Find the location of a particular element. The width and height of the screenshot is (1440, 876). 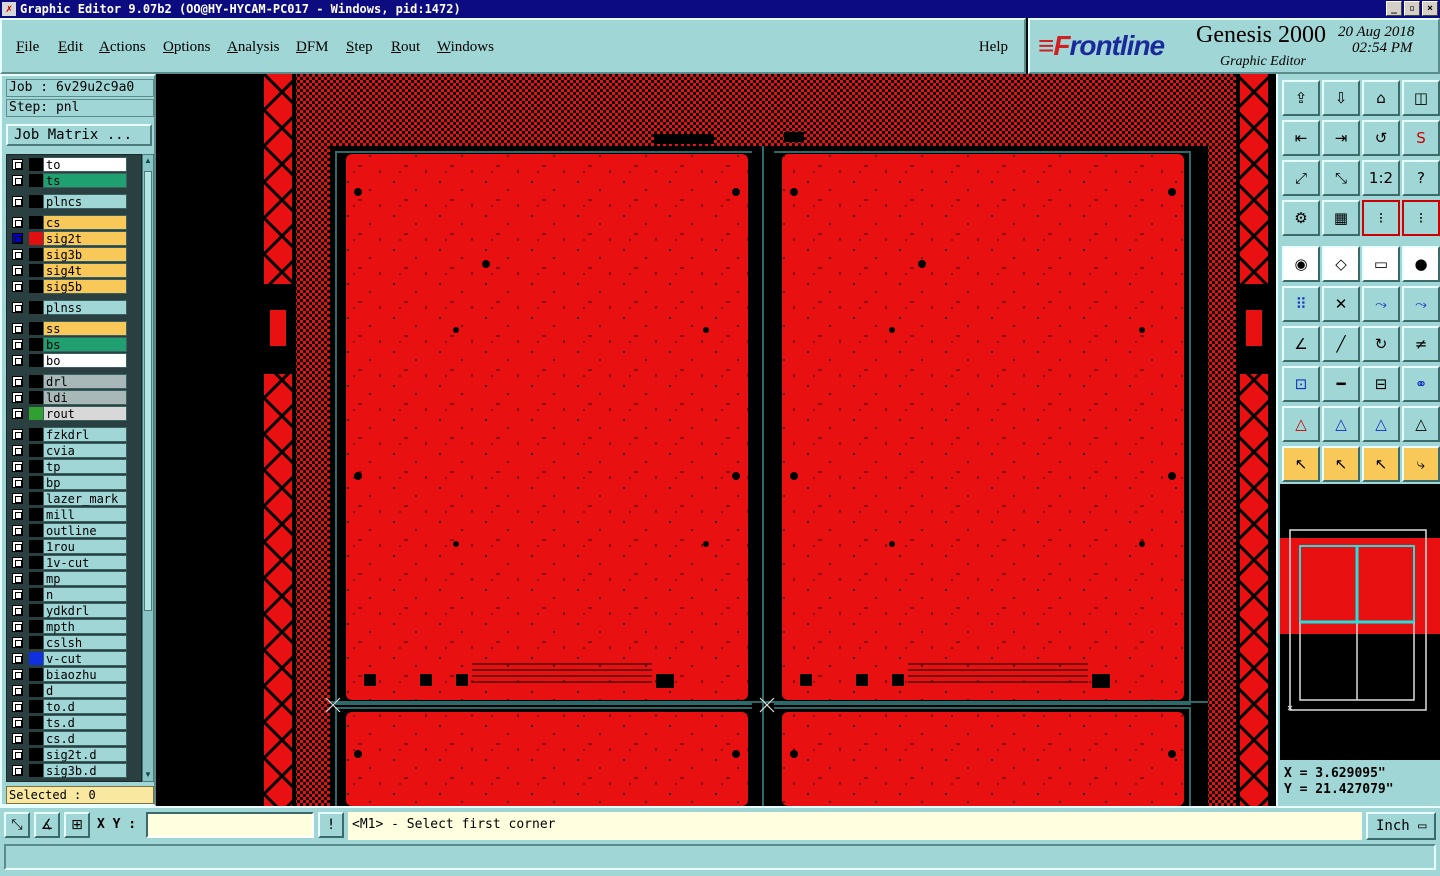

layer-name: sig3b.d is located at coordinates (85, 770).